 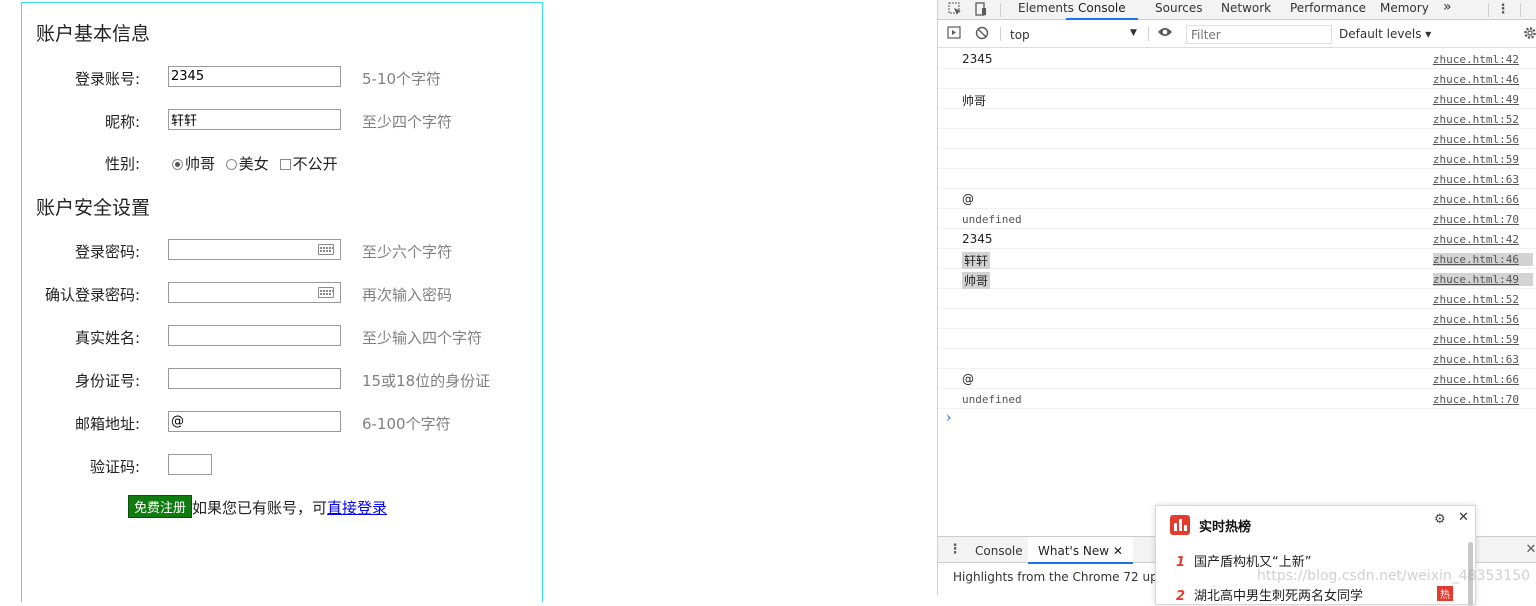 What do you see at coordinates (1279, 596) in the screenshot?
I see `hot-item-text: 湖北高中男生刺死两名女同学` at bounding box center [1279, 596].